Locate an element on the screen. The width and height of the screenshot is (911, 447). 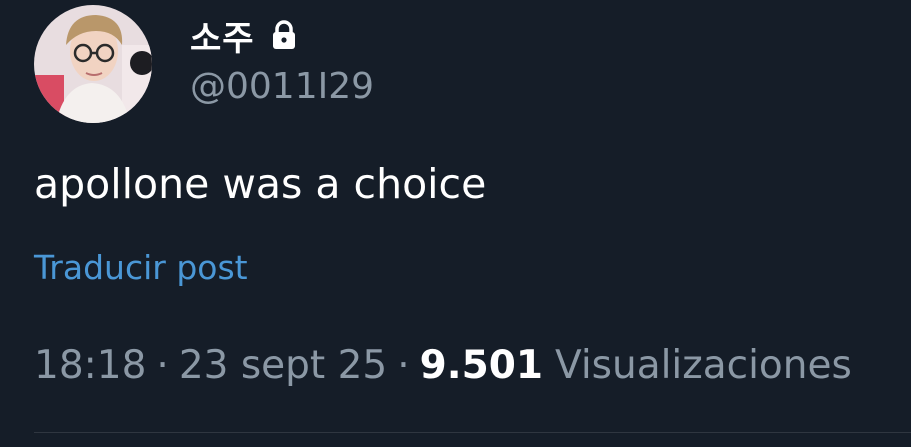
display-name: 소주 is located at coordinates (243, 35).